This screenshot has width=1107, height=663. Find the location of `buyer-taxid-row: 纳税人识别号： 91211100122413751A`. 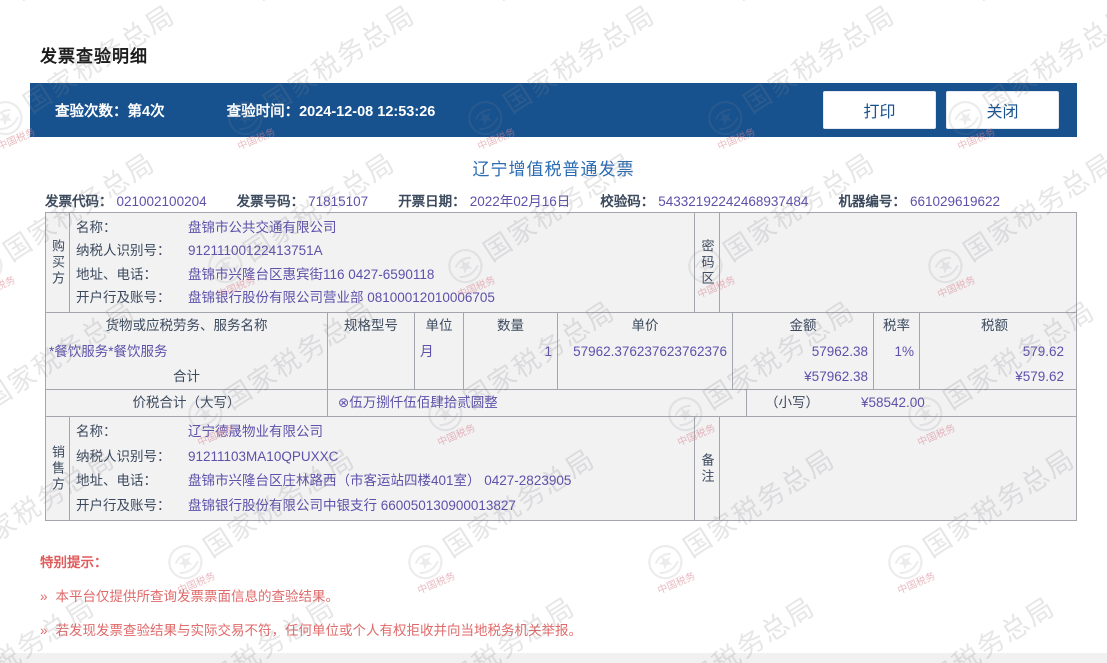

buyer-taxid-row: 纳税人识别号： 91211100122413751A is located at coordinates (199, 251).